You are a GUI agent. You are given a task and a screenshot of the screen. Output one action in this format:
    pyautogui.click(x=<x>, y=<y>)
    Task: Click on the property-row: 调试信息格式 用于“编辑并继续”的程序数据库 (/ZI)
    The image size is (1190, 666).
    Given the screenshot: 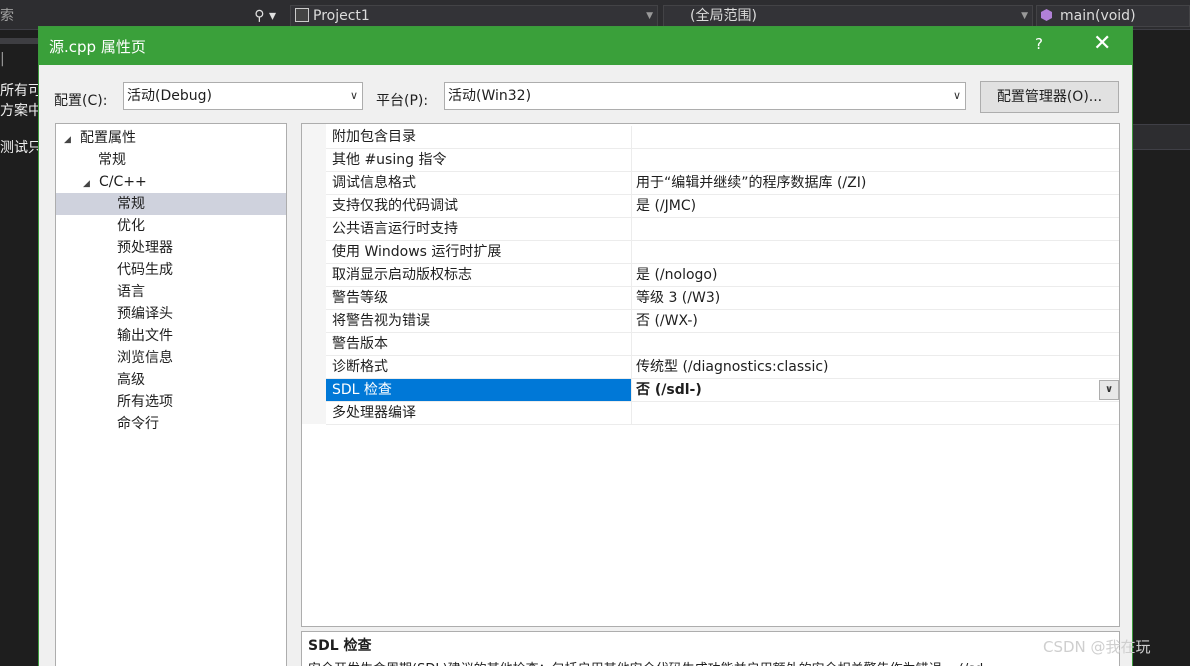 What is the action you would take?
    pyautogui.click(x=722, y=183)
    